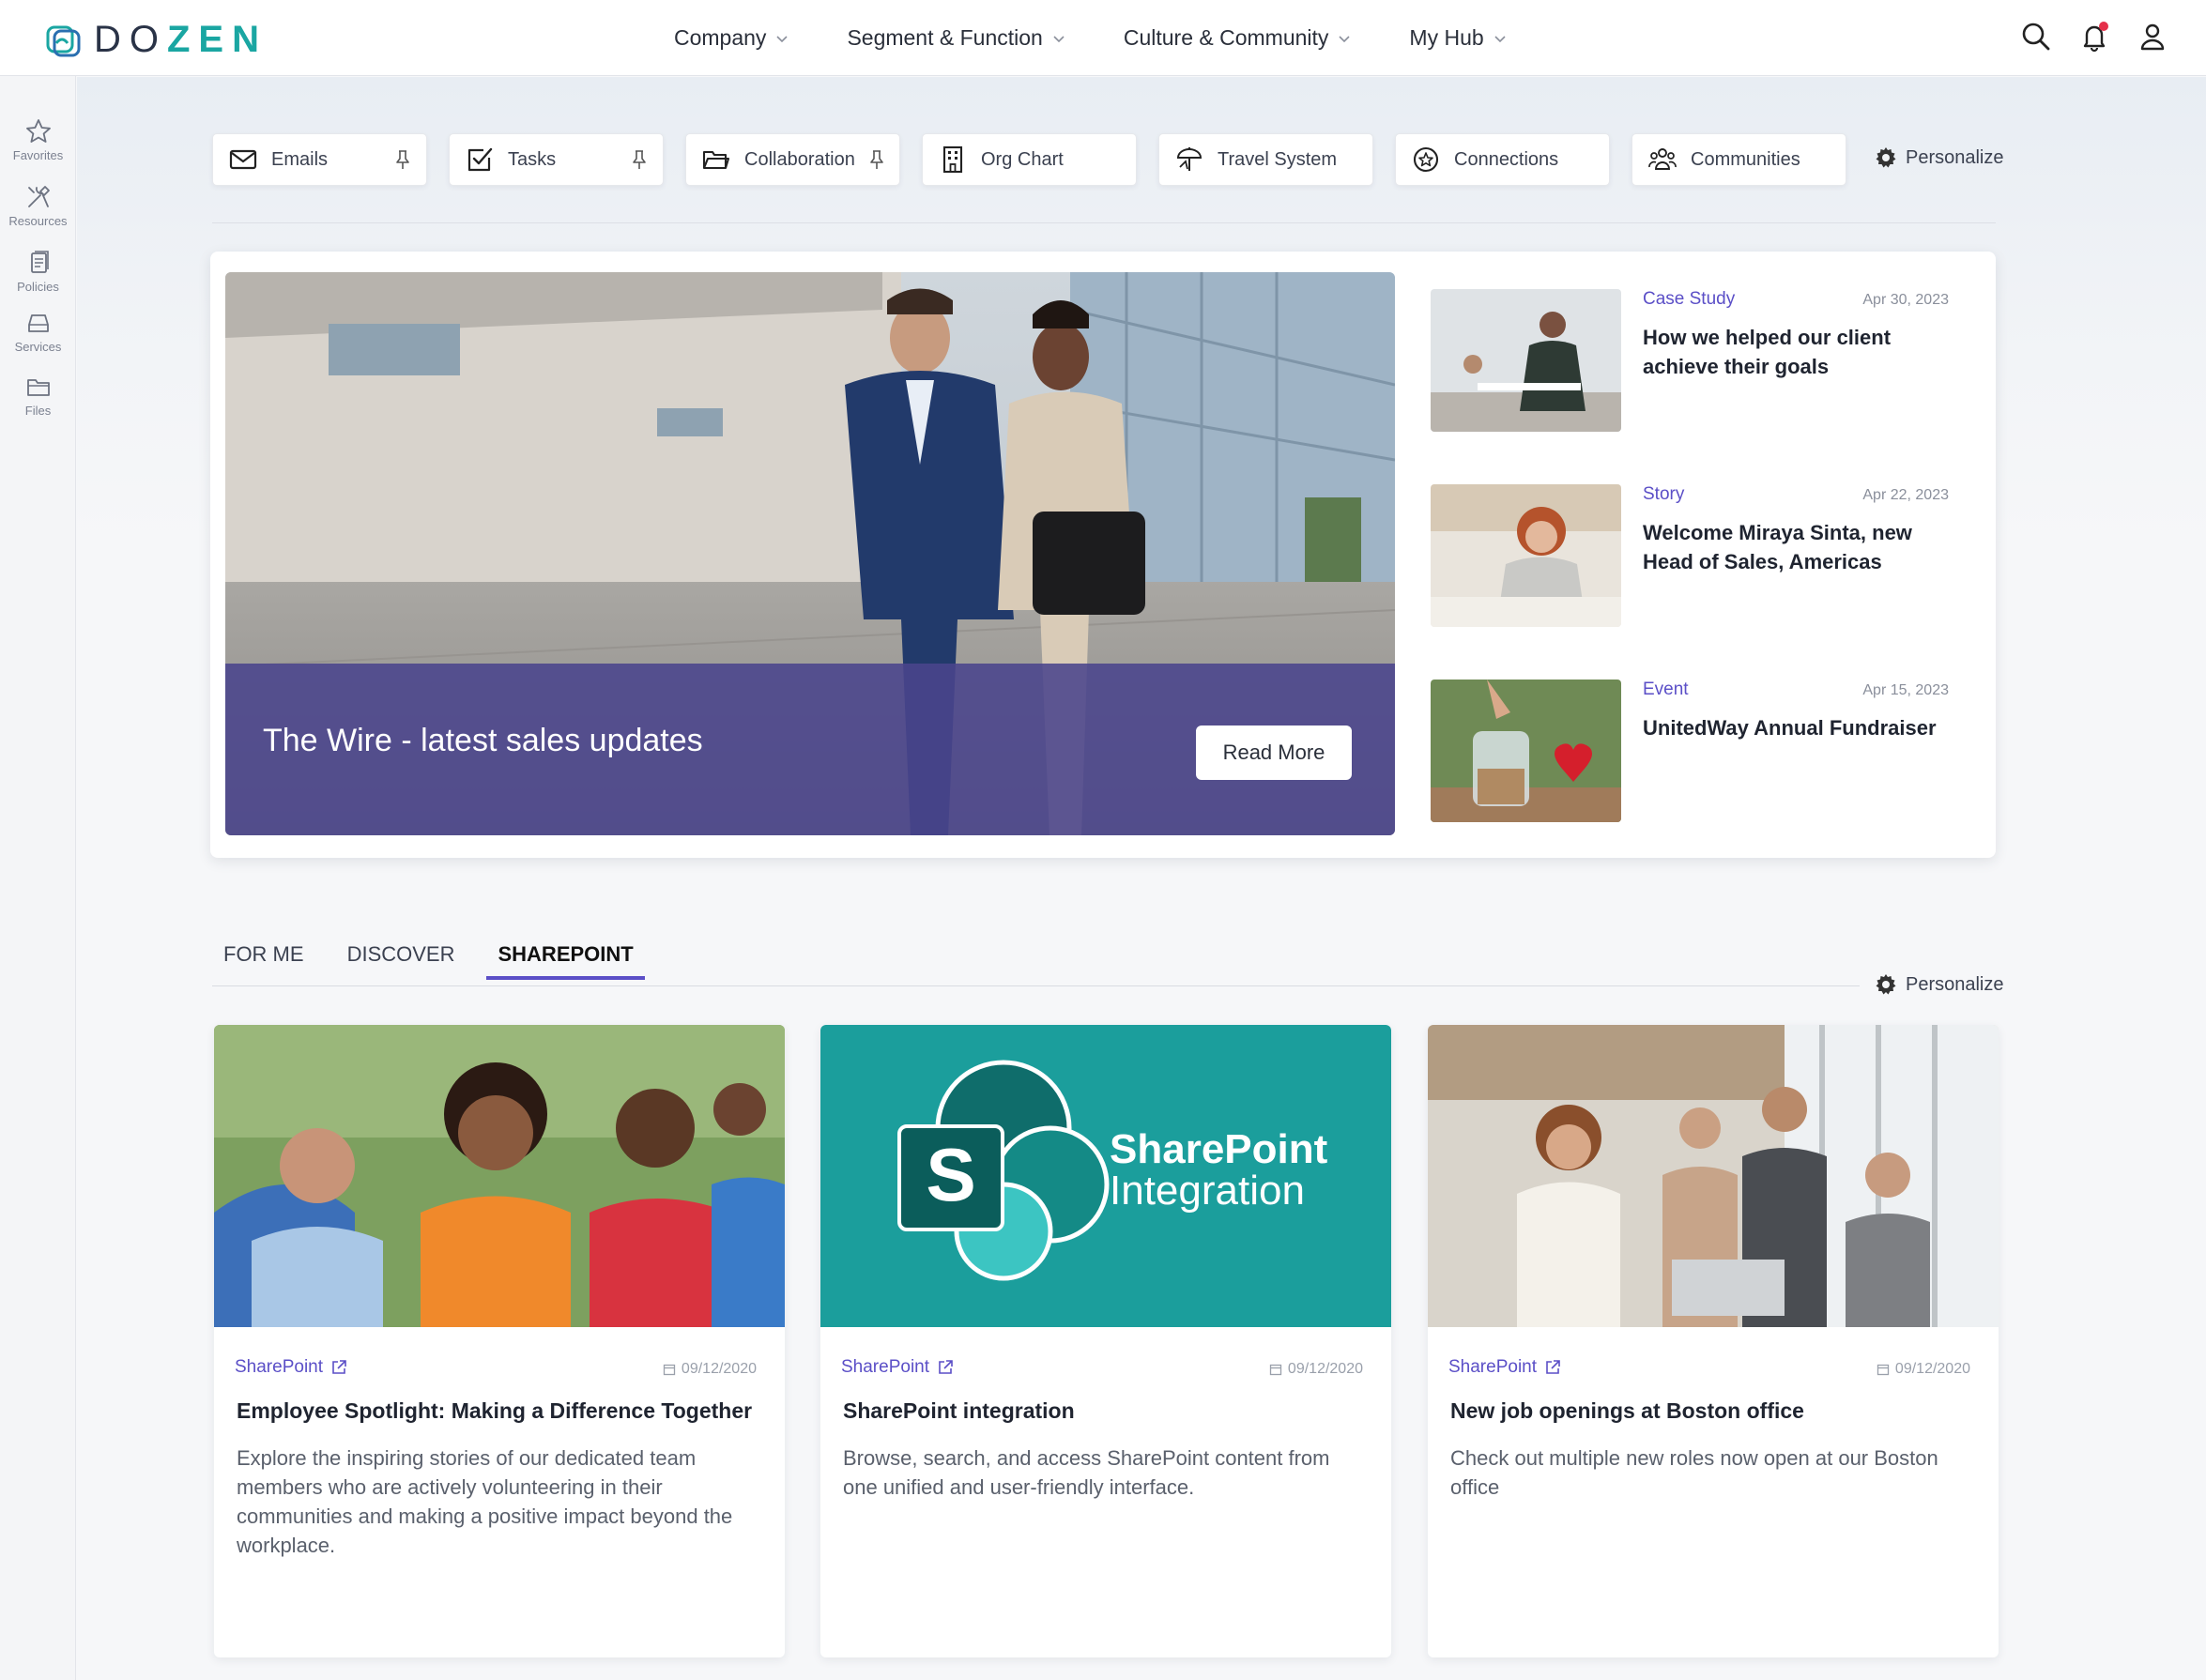 This screenshot has height=1680, width=2206. I want to click on news-category: Case Study, so click(1689, 299).